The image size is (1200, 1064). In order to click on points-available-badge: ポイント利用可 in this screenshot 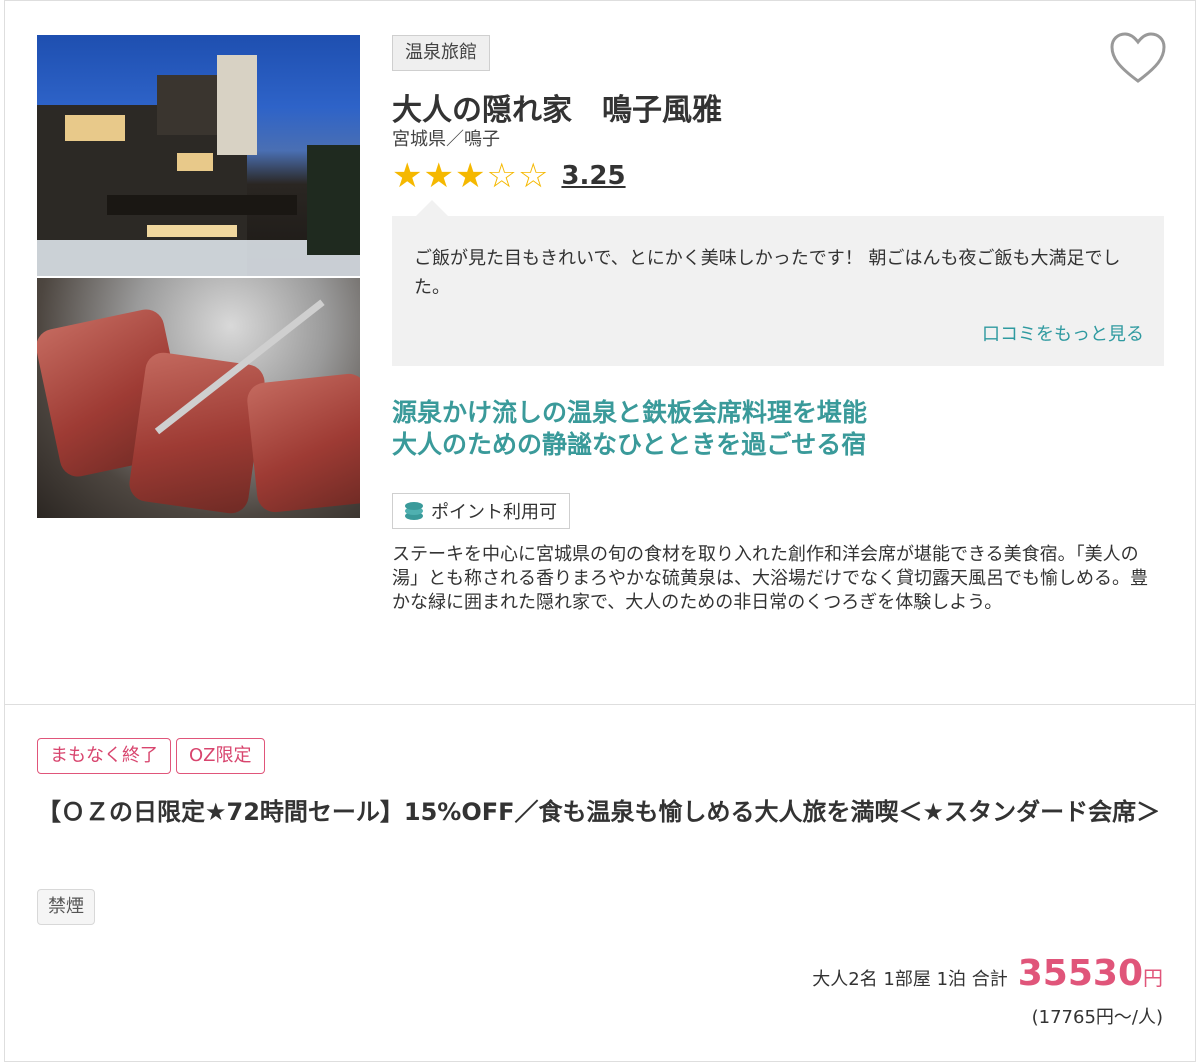, I will do `click(481, 511)`.